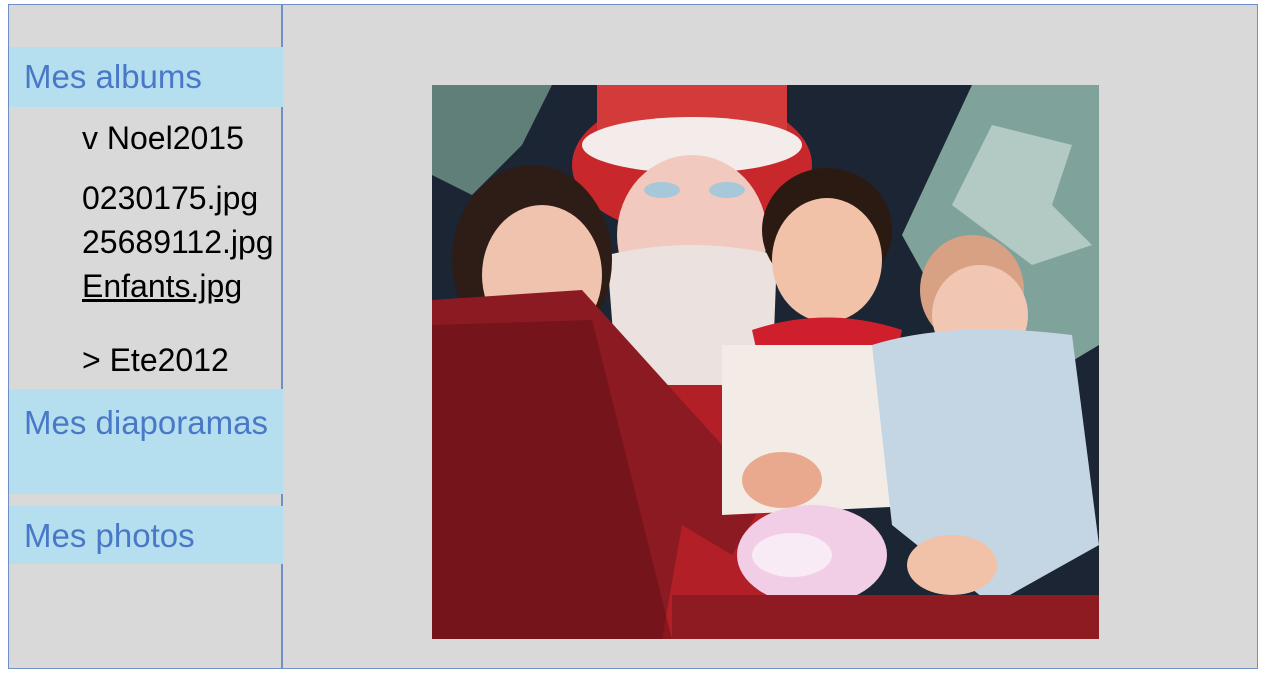 The image size is (1266, 680). What do you see at coordinates (170, 198) in the screenshot?
I see `file-0230175: 0230175.jpg` at bounding box center [170, 198].